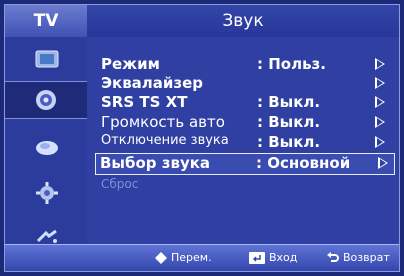  I want to click on sidebar-item-picture, so click(47, 59).